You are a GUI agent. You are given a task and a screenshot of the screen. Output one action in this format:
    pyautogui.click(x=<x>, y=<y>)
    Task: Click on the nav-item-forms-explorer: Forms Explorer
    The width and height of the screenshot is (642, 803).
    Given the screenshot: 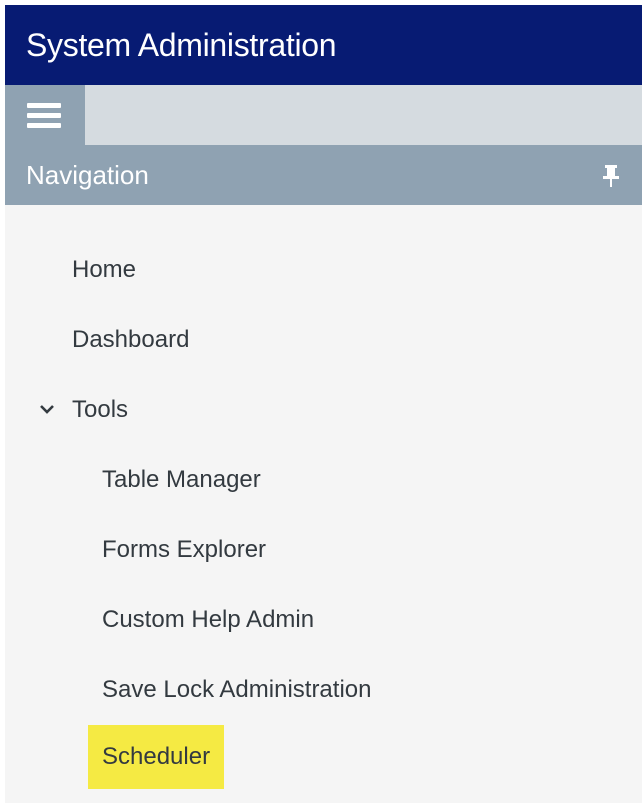 What is the action you would take?
    pyautogui.click(x=184, y=550)
    